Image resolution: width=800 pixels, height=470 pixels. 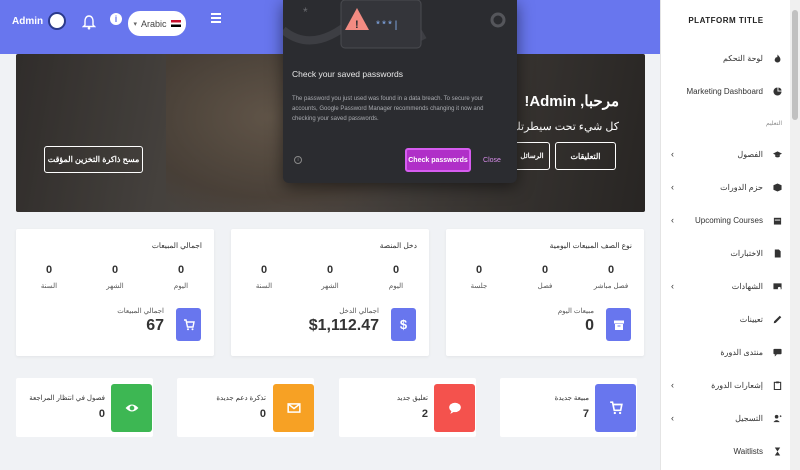 What do you see at coordinates (741, 187) in the screenshot?
I see `sidebar-item-label: حزم الدورات` at bounding box center [741, 187].